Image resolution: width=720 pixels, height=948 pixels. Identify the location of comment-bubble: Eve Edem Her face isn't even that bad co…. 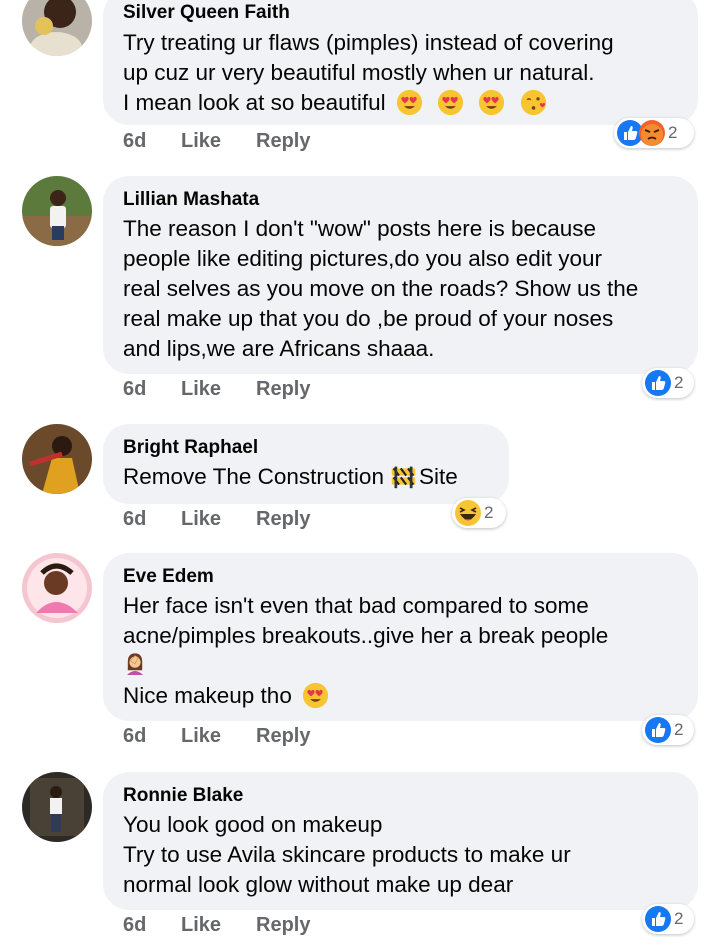
(400, 637).